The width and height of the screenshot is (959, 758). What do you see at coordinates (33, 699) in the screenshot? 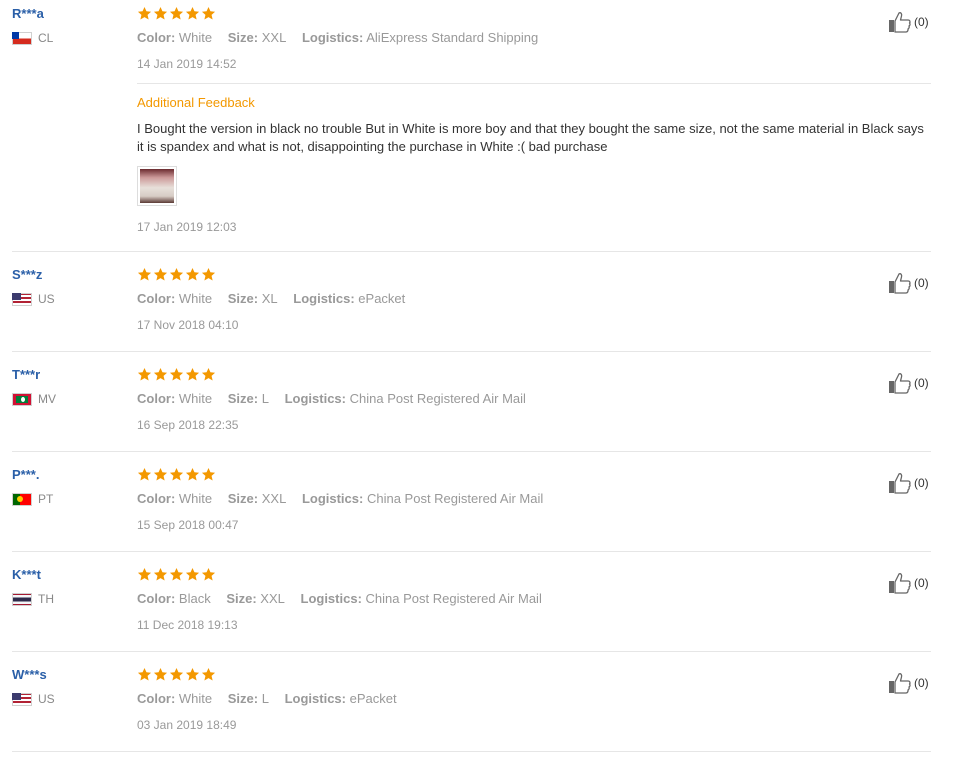
I see `reviewer-country: US` at bounding box center [33, 699].